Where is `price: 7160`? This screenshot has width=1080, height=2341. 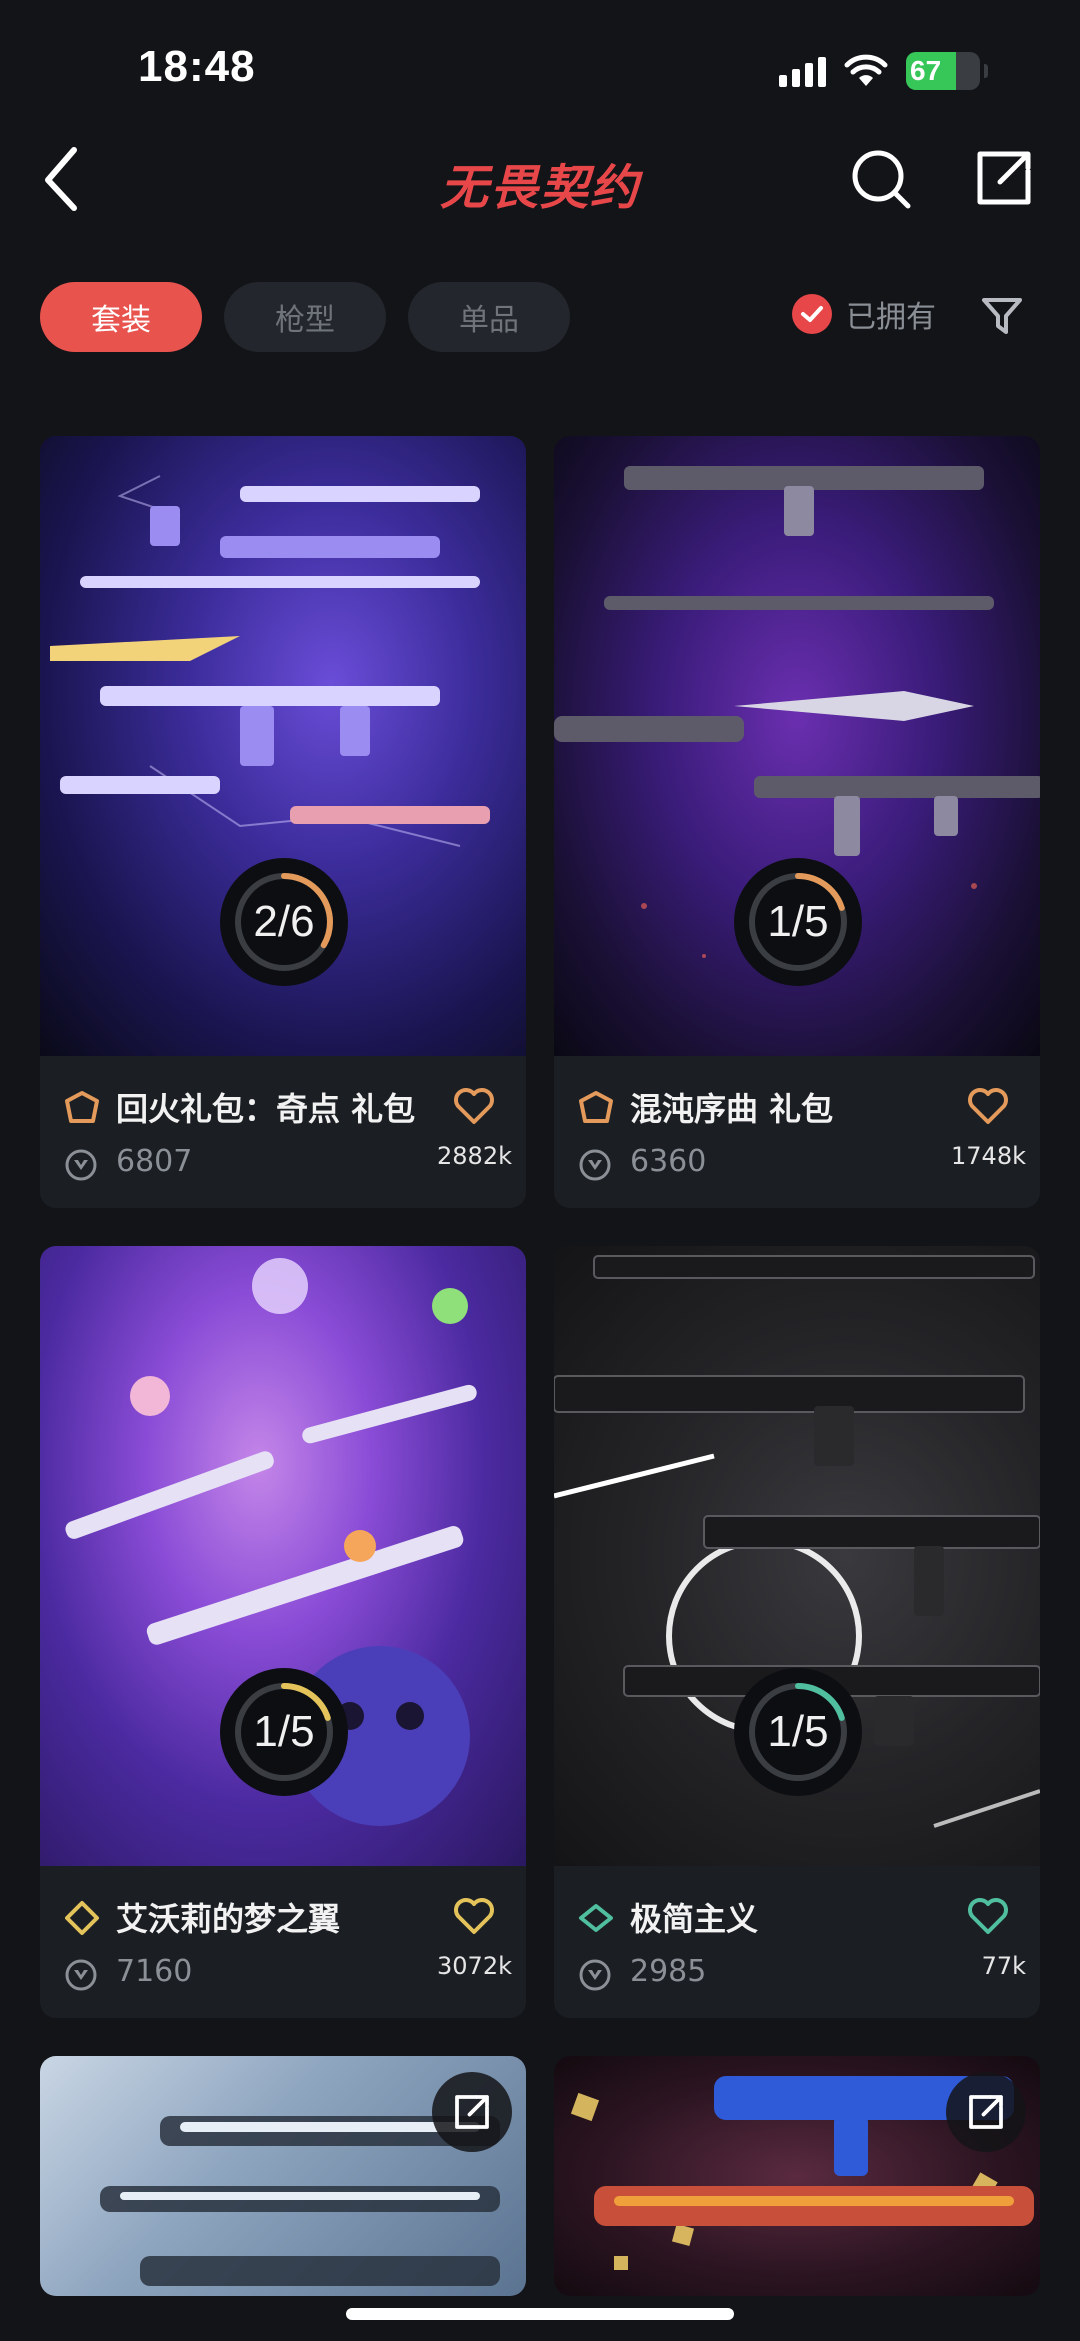
price: 7160 is located at coordinates (154, 1971).